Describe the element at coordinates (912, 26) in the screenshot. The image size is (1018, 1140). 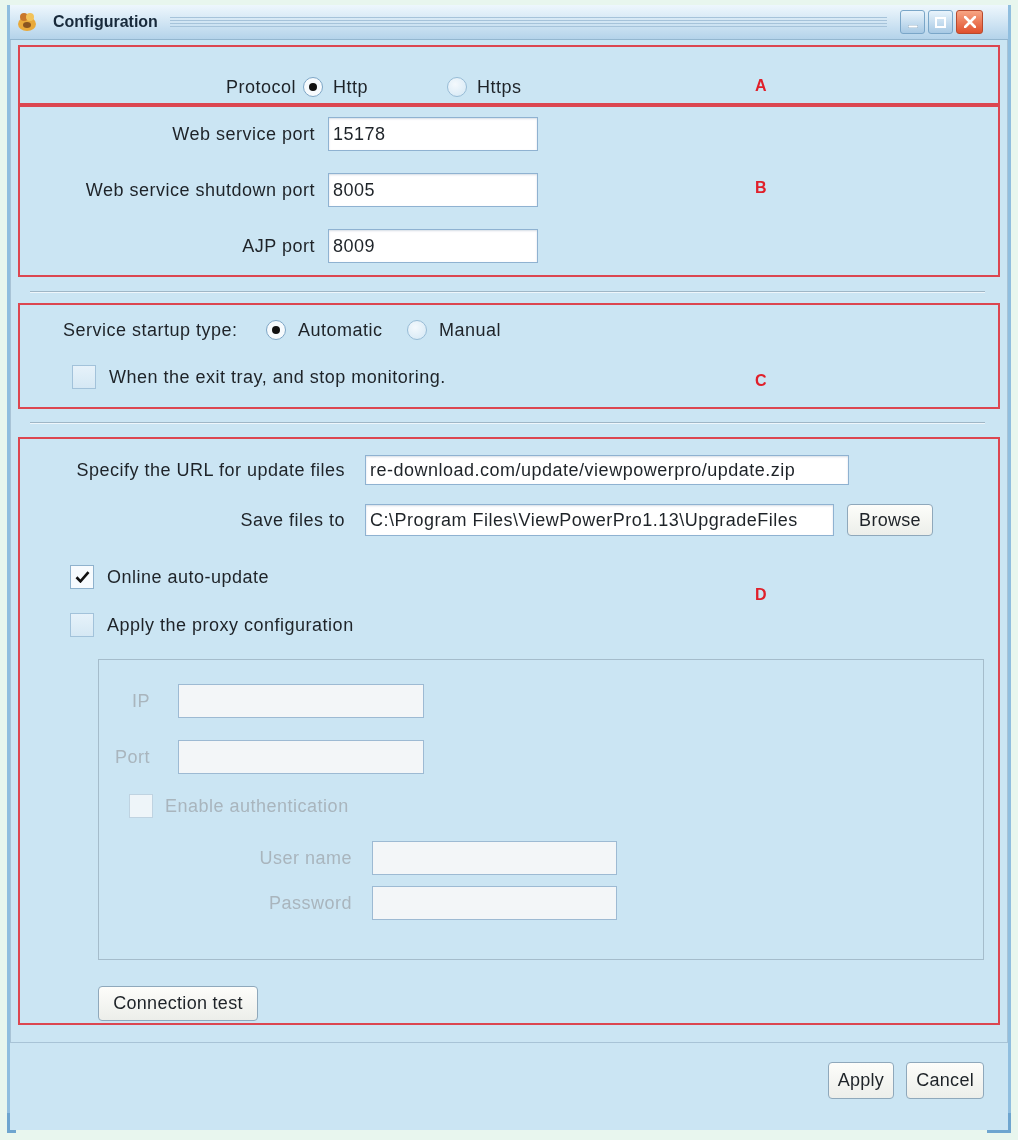
I see `minimize-icon` at that location.